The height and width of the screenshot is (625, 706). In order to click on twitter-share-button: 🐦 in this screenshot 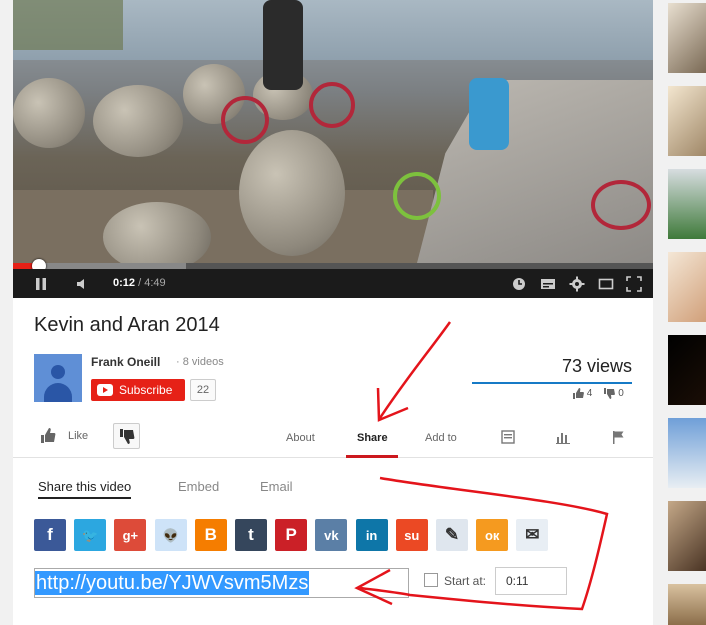, I will do `click(90, 535)`.